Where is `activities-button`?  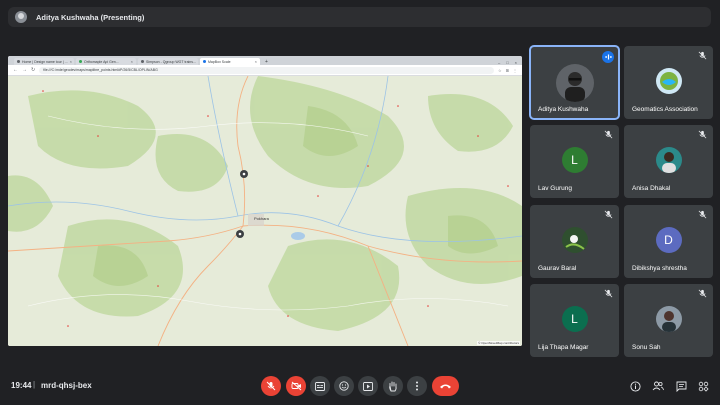 activities-button is located at coordinates (703, 386).